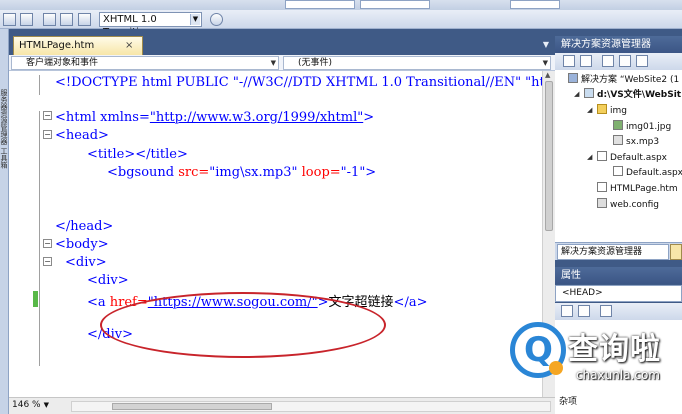 This screenshot has height=414, width=682. Describe the element at coordinates (319, 172) in the screenshot. I see `loop-attribute: loop=` at that location.